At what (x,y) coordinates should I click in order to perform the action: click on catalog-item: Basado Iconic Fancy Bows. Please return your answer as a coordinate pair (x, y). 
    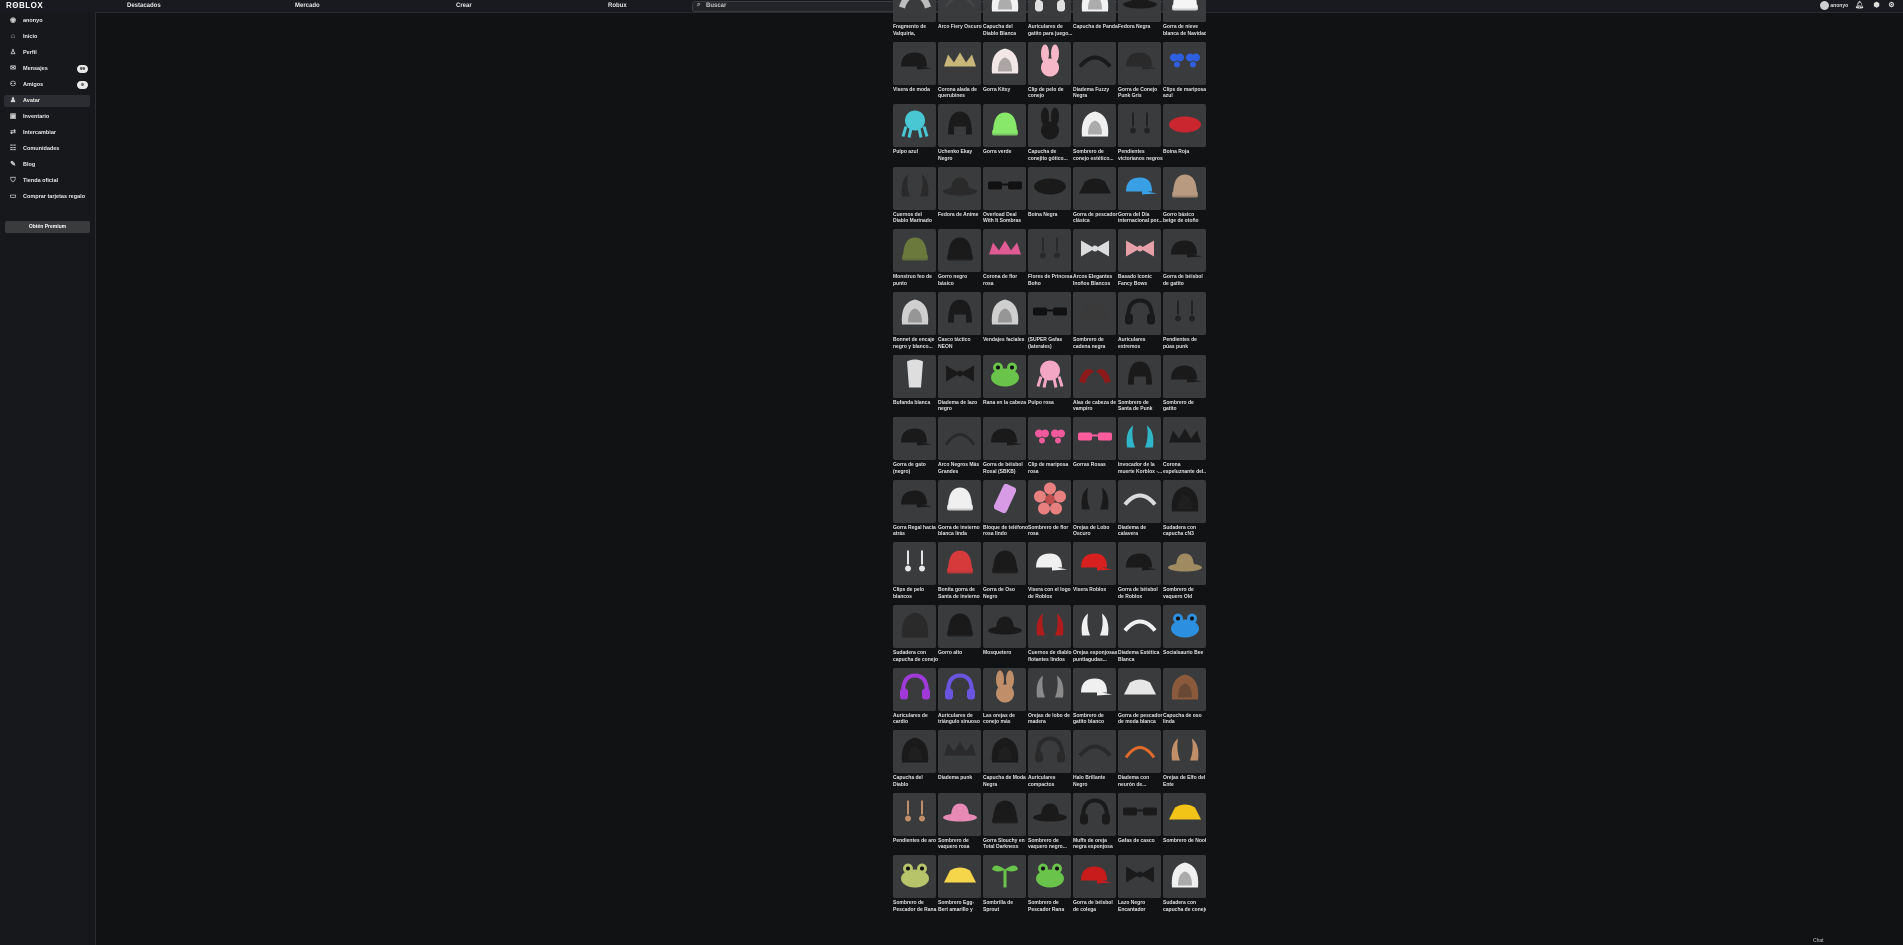
    Looking at the image, I should click on (1139, 260).